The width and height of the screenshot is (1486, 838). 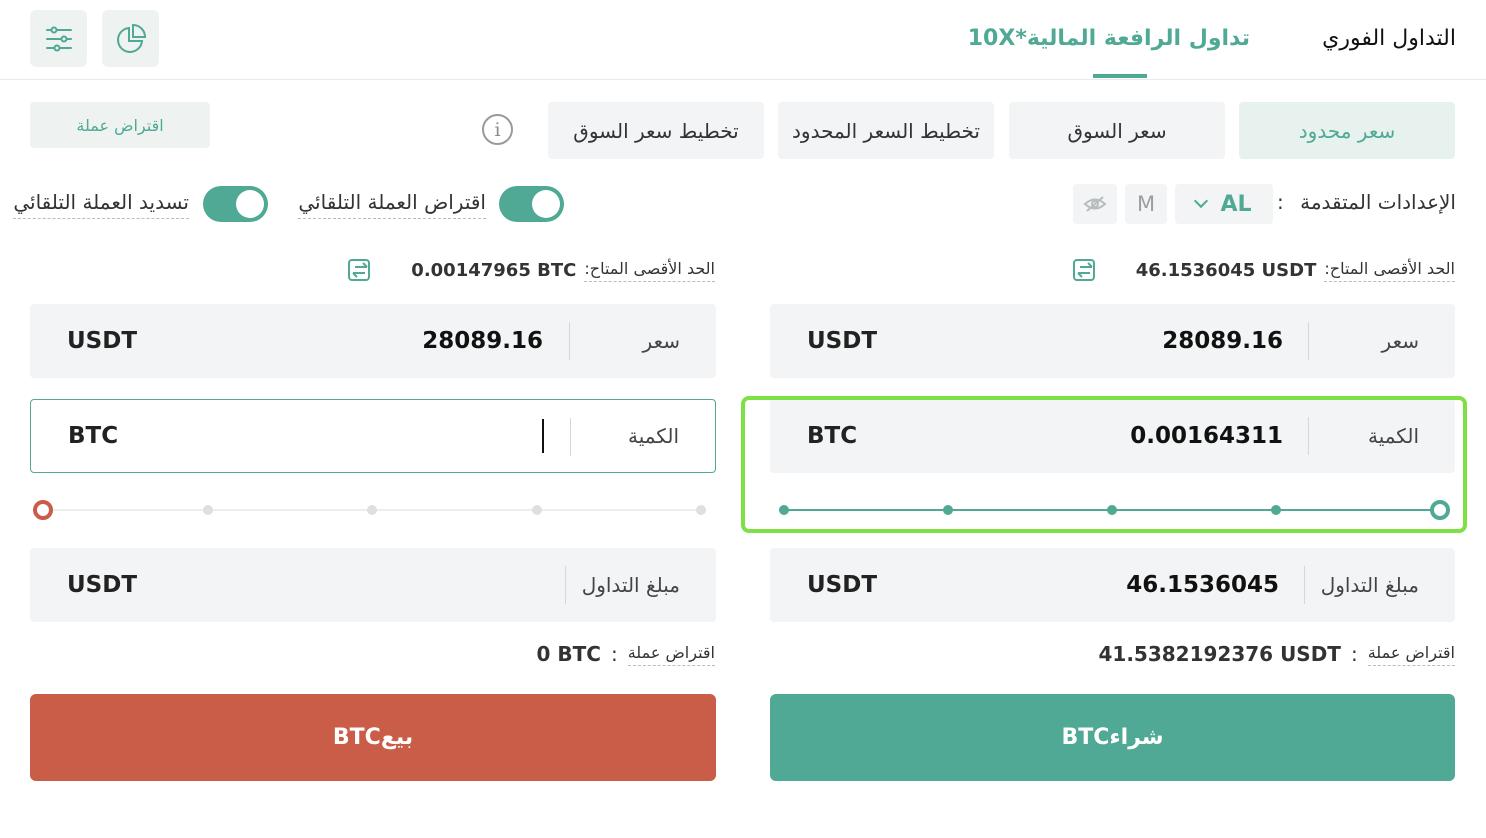 What do you see at coordinates (1222, 341) in the screenshot?
I see `buy-price-value: 28089.16` at bounding box center [1222, 341].